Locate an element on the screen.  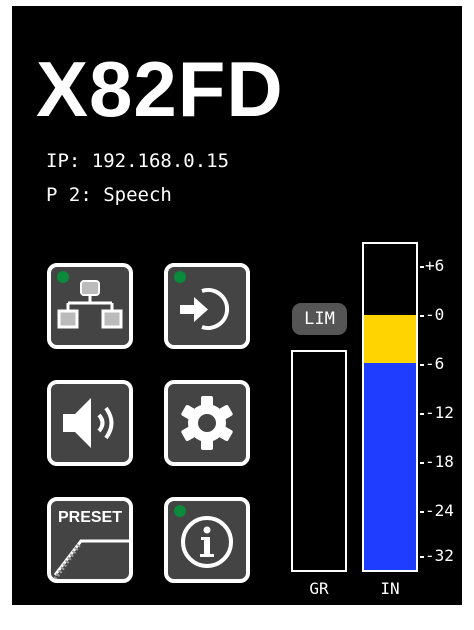
scale-label: -0 is located at coordinates (435, 314).